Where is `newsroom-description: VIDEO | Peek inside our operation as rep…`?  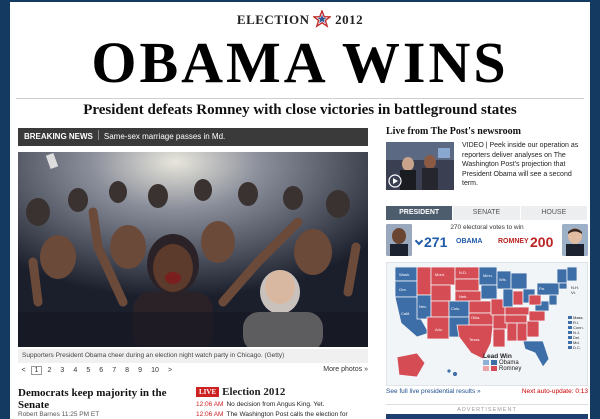
newsroom-description: VIDEO | Peek inside our operation as rep… is located at coordinates (524, 165).